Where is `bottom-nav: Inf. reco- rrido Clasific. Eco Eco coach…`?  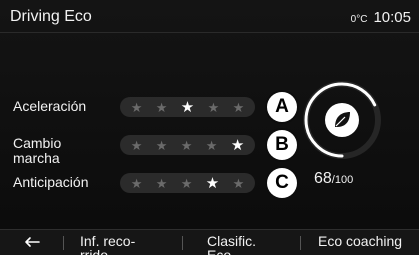
bottom-nav: Inf. reco- rrido Clasific. Eco Eco coach… is located at coordinates (209, 242).